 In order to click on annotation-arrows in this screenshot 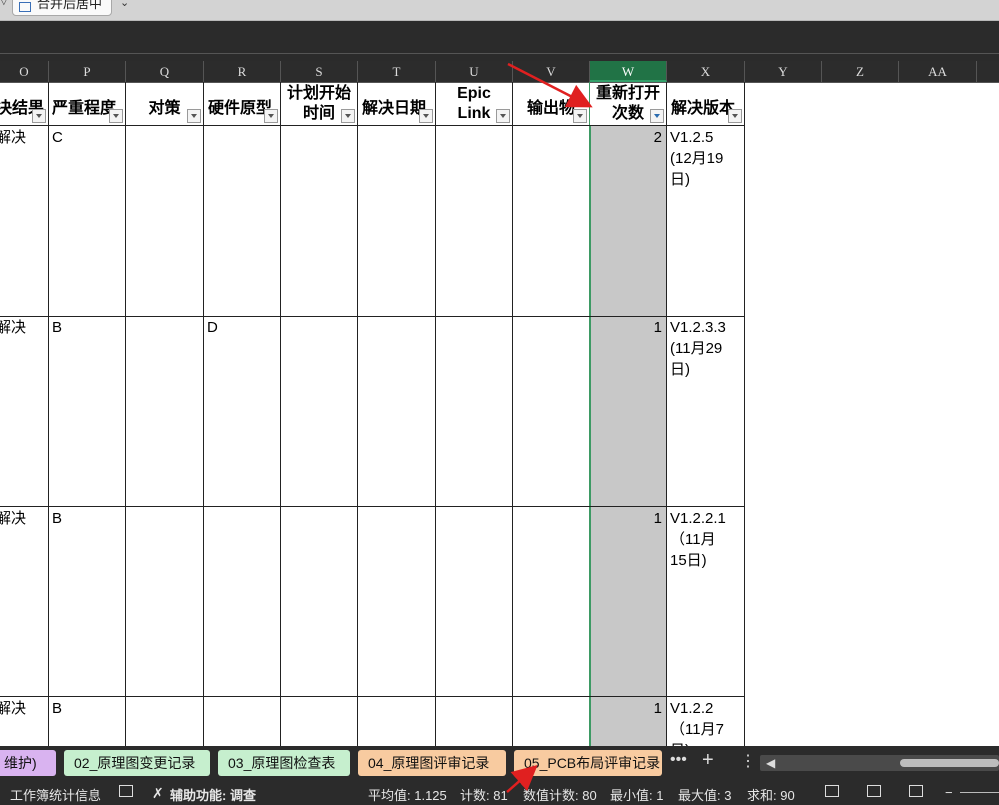, I will do `click(549, 427)`.